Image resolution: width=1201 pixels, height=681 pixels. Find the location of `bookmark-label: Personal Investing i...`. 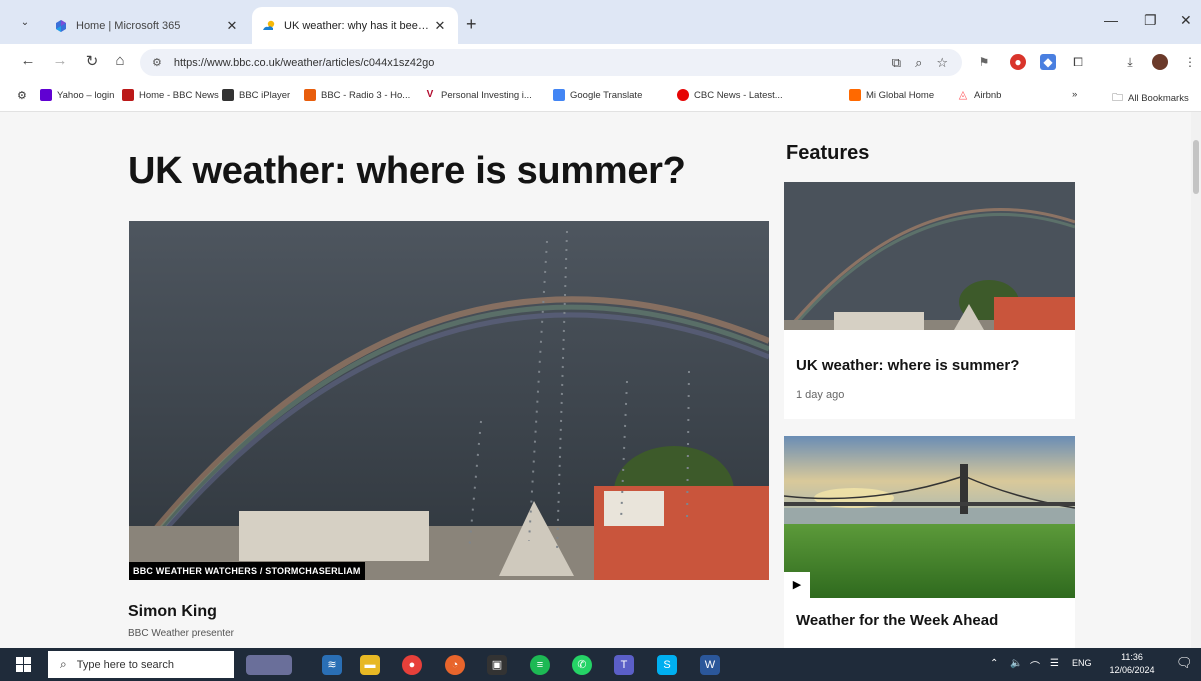

bookmark-label: Personal Investing i... is located at coordinates (486, 95).